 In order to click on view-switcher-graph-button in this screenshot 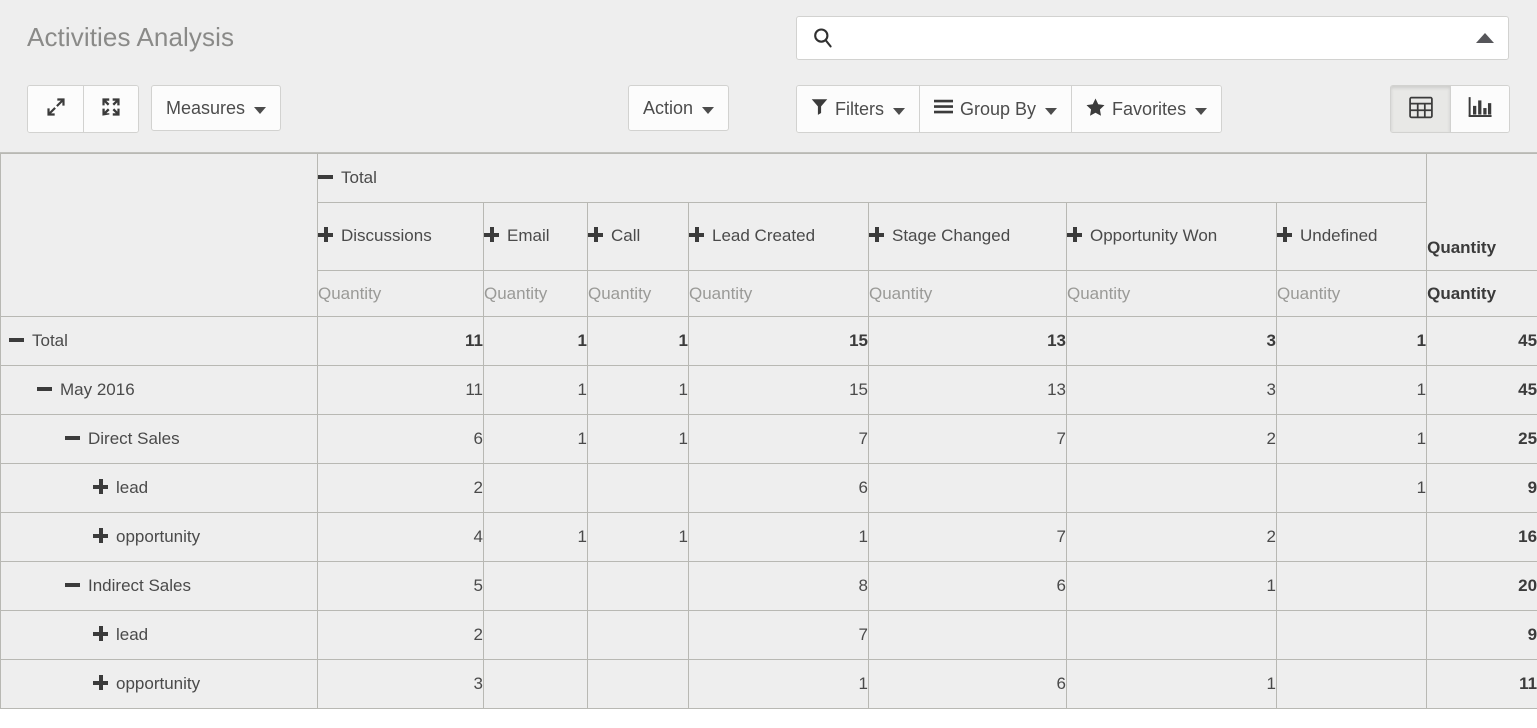, I will do `click(1479, 109)`.